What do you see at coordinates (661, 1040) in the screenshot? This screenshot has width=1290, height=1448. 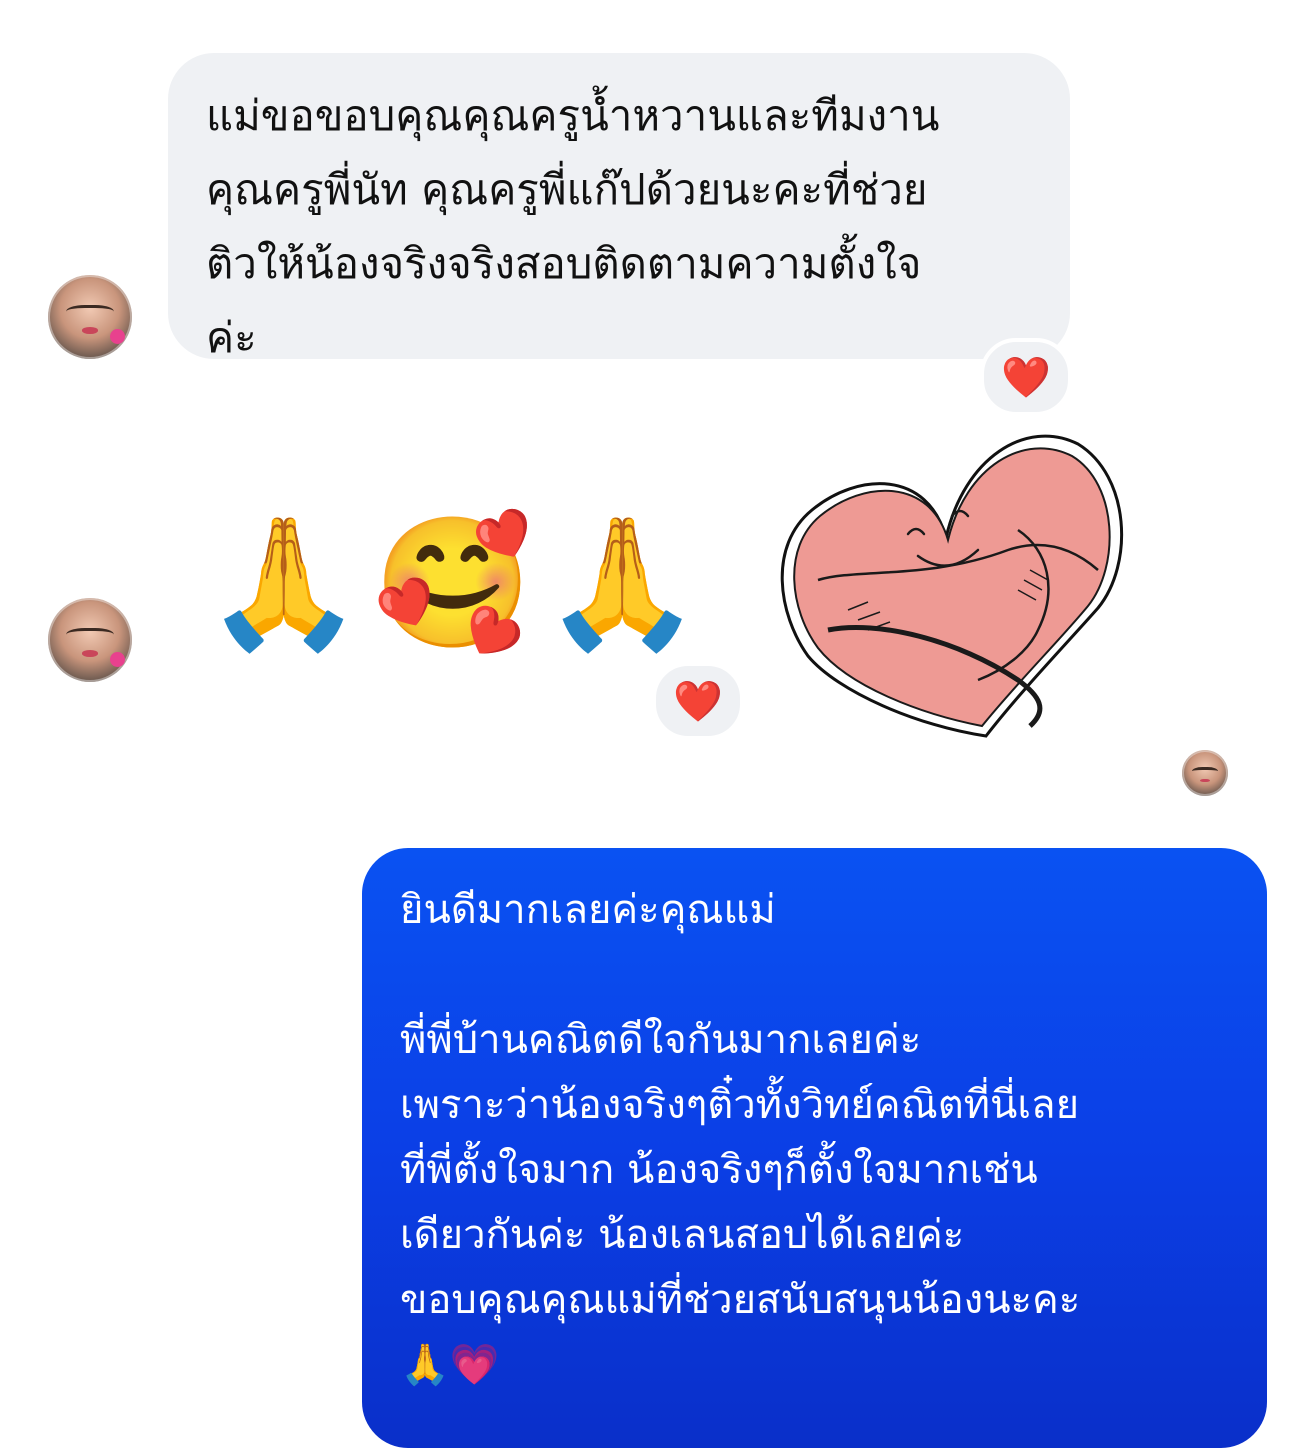 I see `outgoing-message-line: พี่พี่บ้านคณิตดีใจกันมากเลยค่ะ` at bounding box center [661, 1040].